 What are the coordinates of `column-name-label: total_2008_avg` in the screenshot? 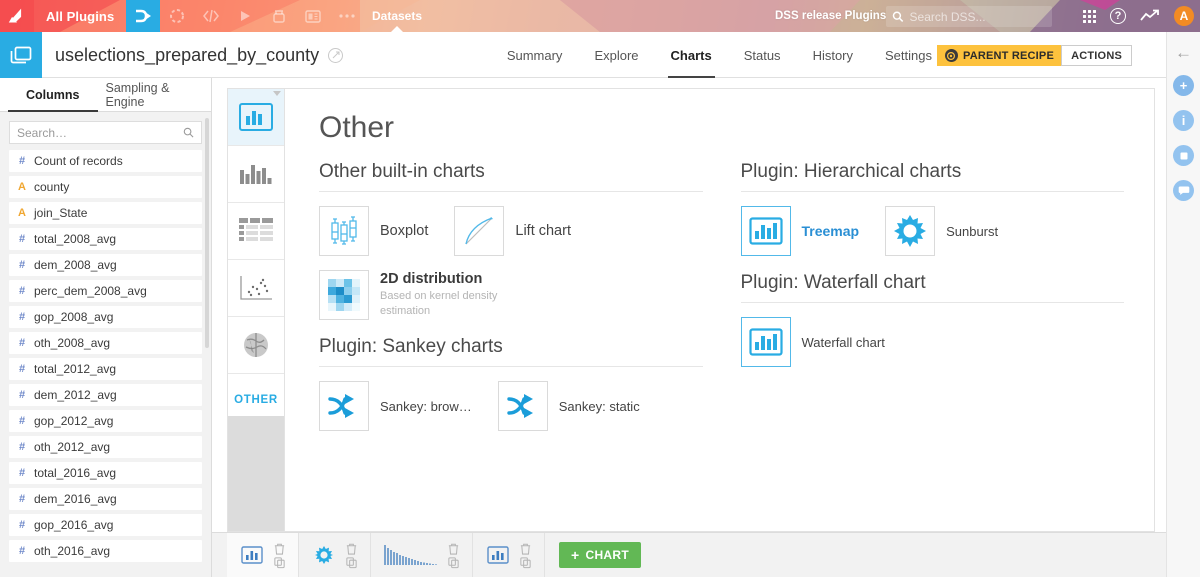 It's located at (75, 239).